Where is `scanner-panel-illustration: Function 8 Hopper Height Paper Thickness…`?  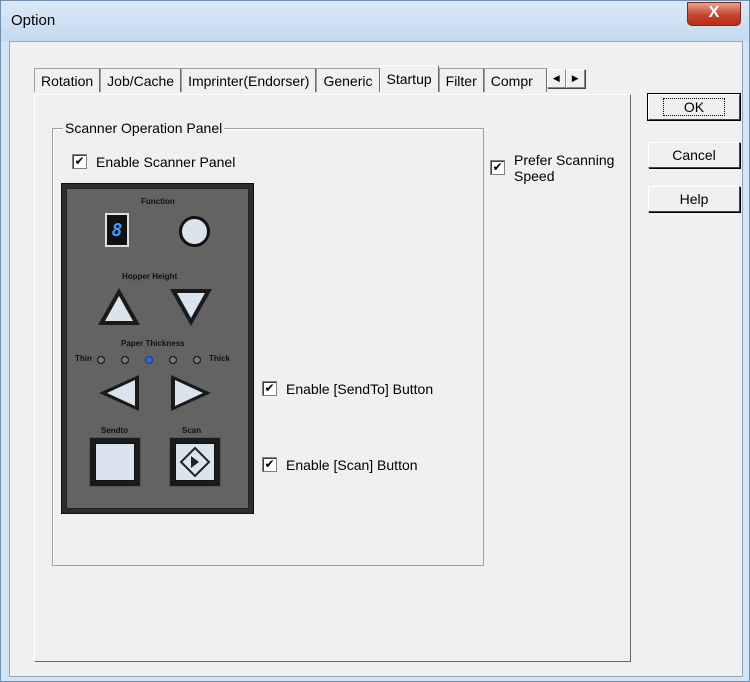
scanner-panel-illustration: Function 8 Hopper Height Paper Thickness… is located at coordinates (157, 348).